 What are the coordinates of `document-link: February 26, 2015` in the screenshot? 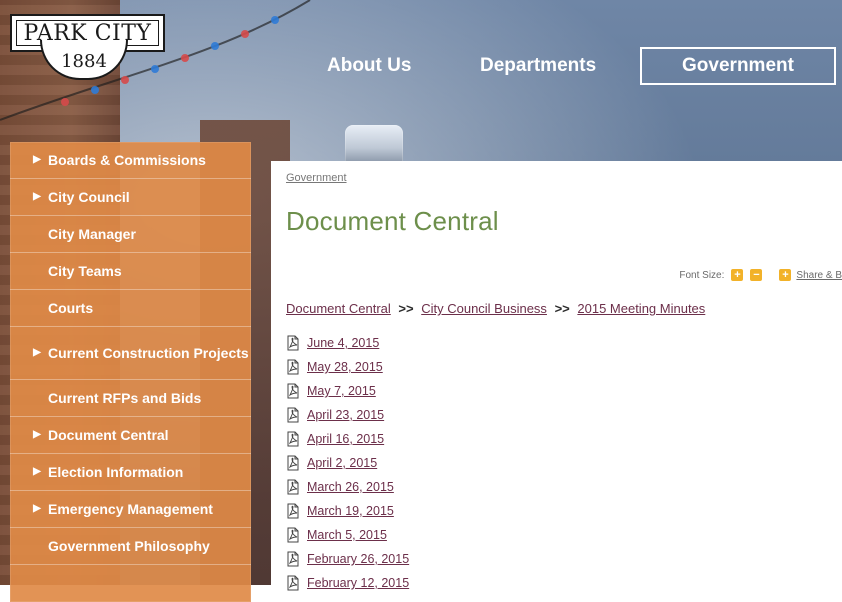 It's located at (358, 559).